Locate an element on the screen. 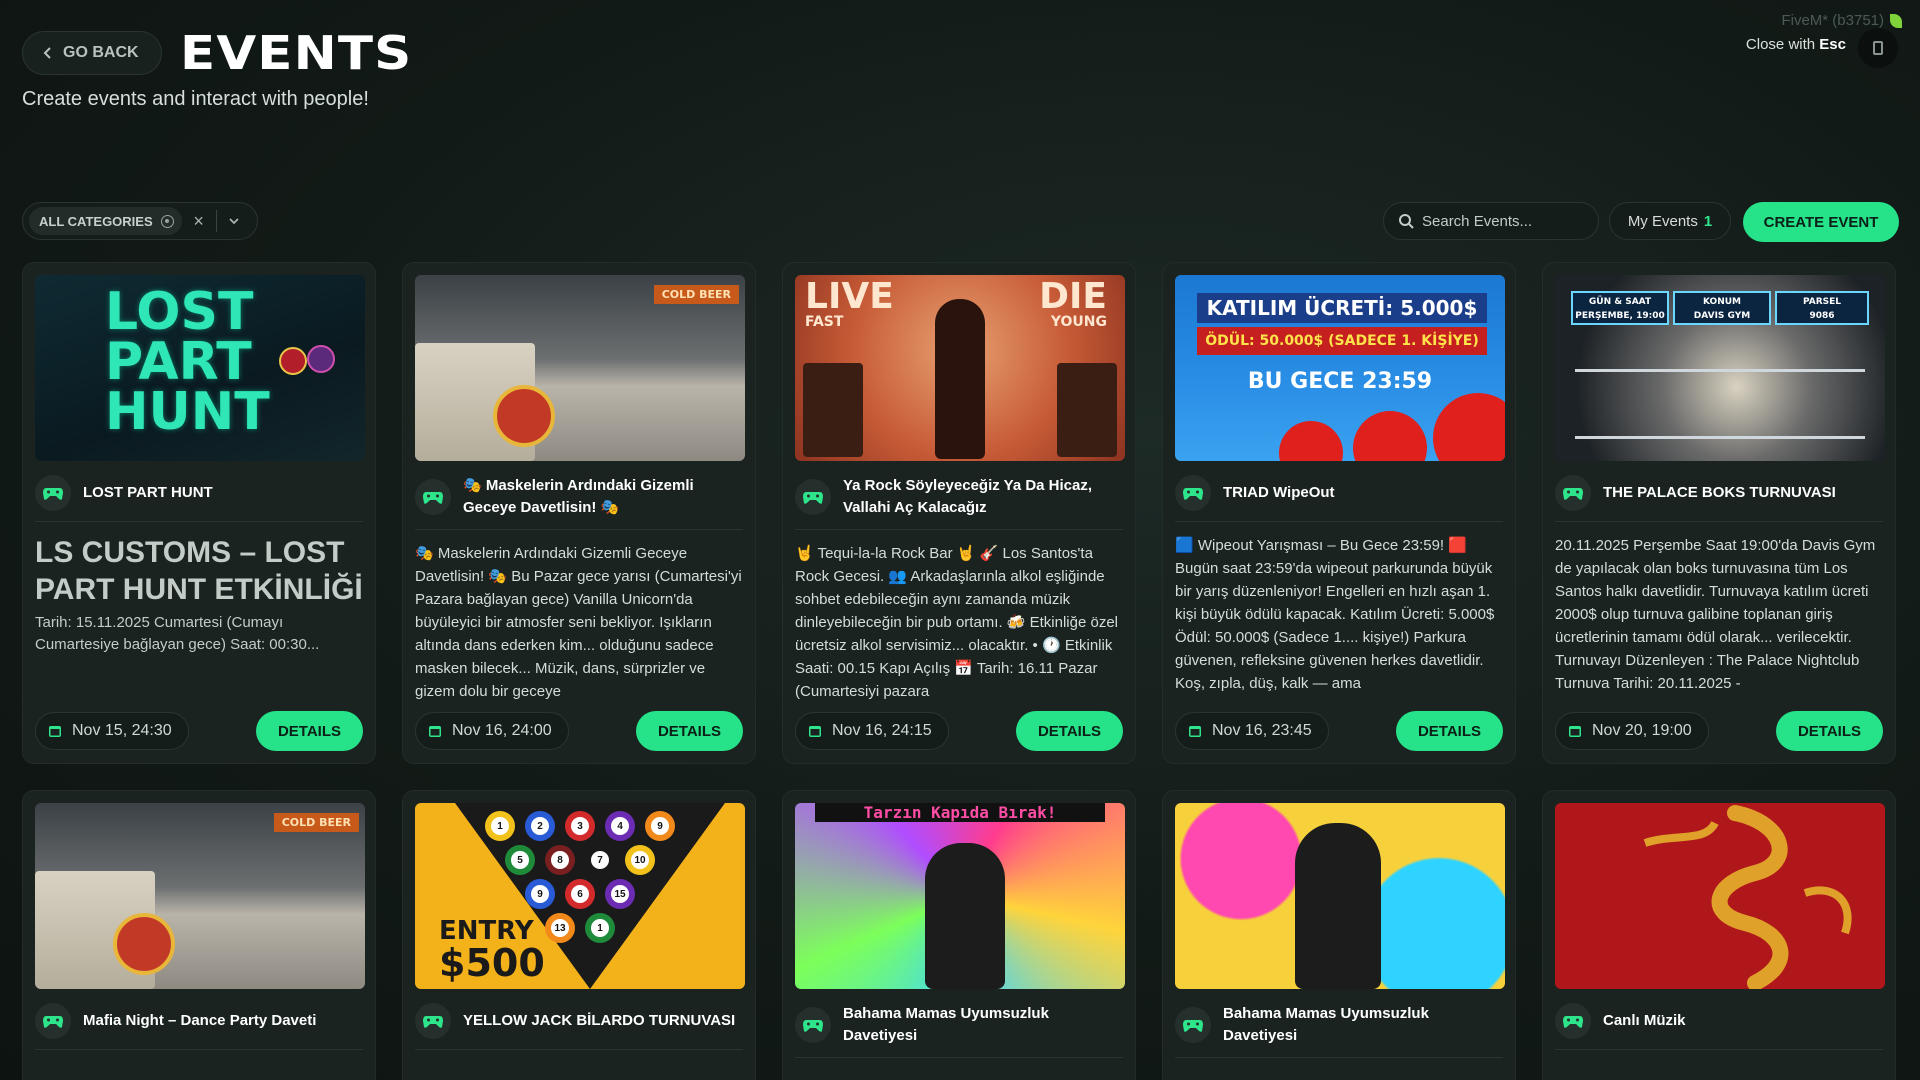 This screenshot has width=1920, height=1080. billiard-ball-number: 6 is located at coordinates (580, 894).